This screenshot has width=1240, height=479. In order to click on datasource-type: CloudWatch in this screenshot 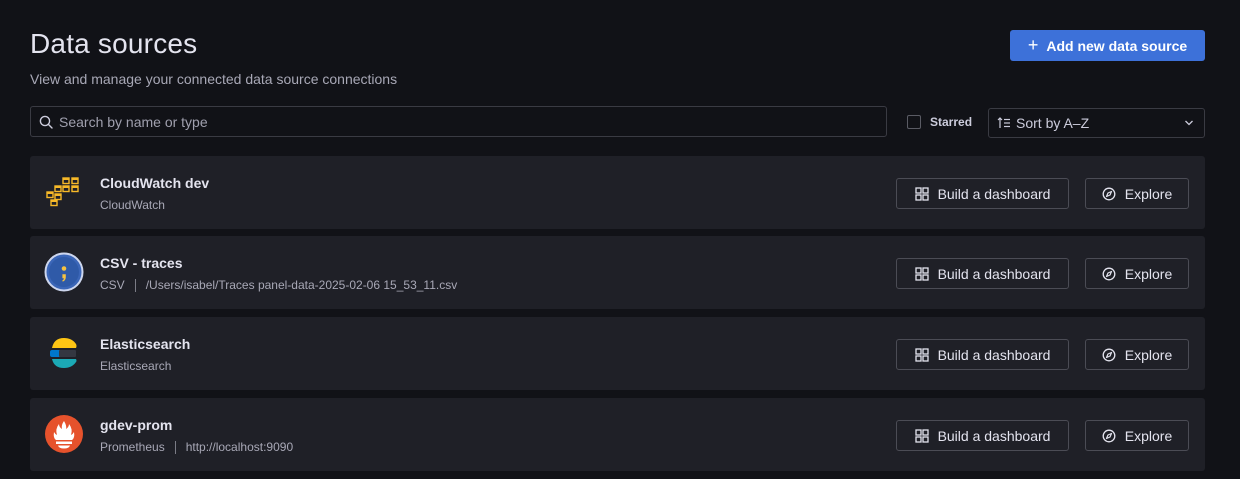, I will do `click(132, 205)`.